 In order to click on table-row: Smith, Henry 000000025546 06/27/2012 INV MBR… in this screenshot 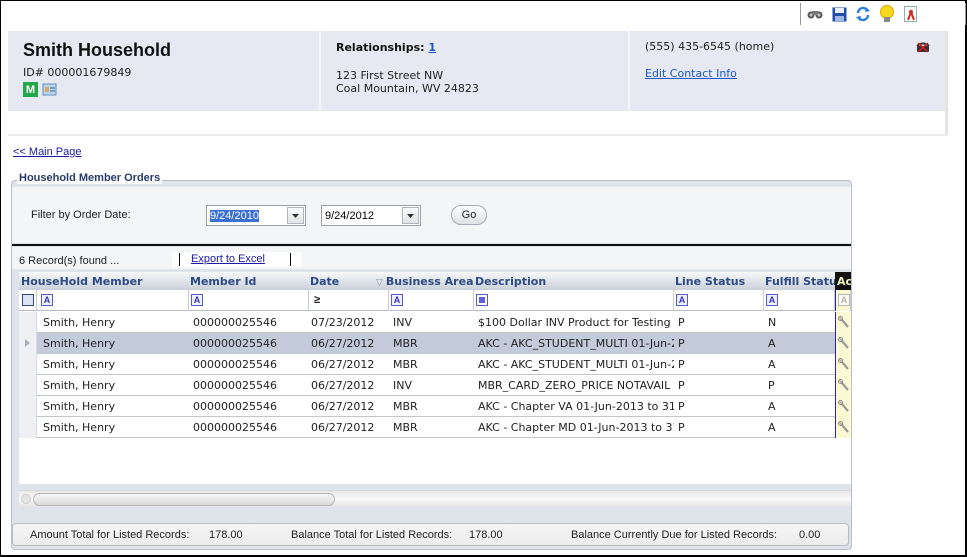, I will do `click(435, 385)`.